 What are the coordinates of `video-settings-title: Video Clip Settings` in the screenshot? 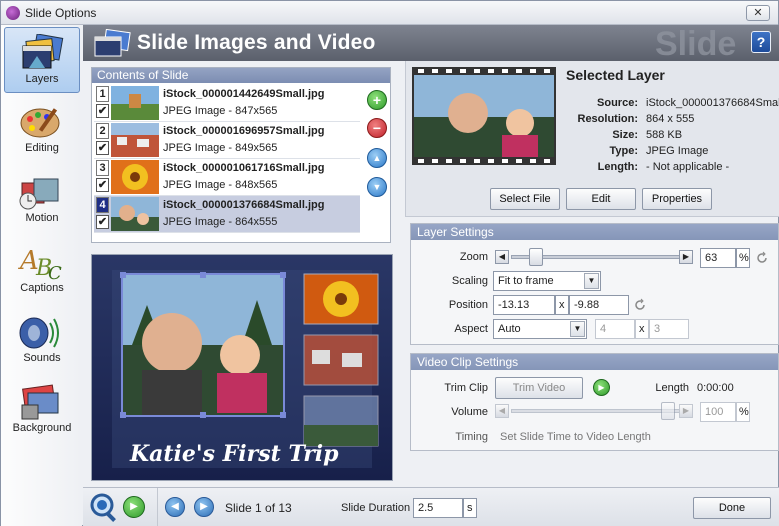 It's located at (594, 362).